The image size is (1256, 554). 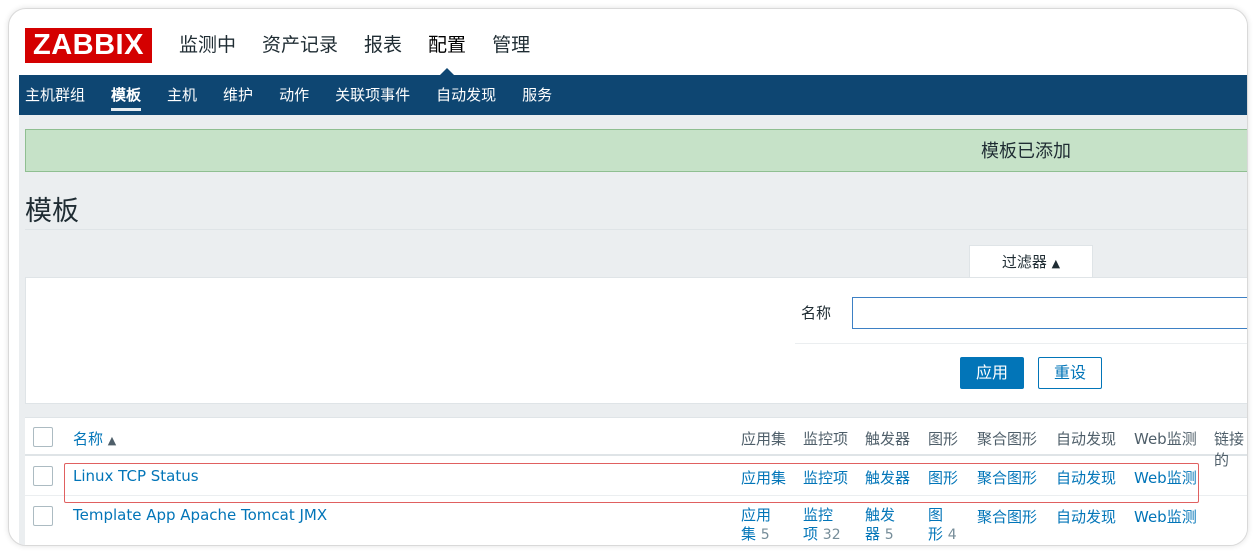 I want to click on sub-menu-maintenance: 维护, so click(x=238, y=95).